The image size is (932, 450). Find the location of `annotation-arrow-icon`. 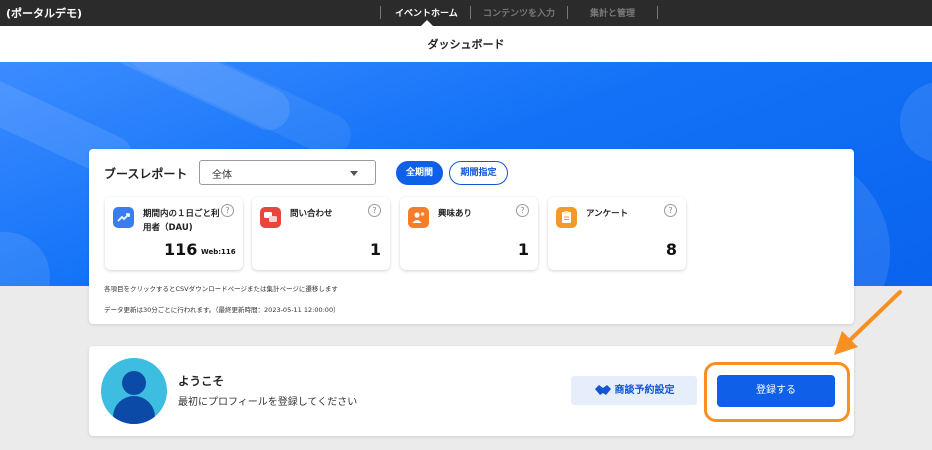

annotation-arrow-icon is located at coordinates (868, 322).